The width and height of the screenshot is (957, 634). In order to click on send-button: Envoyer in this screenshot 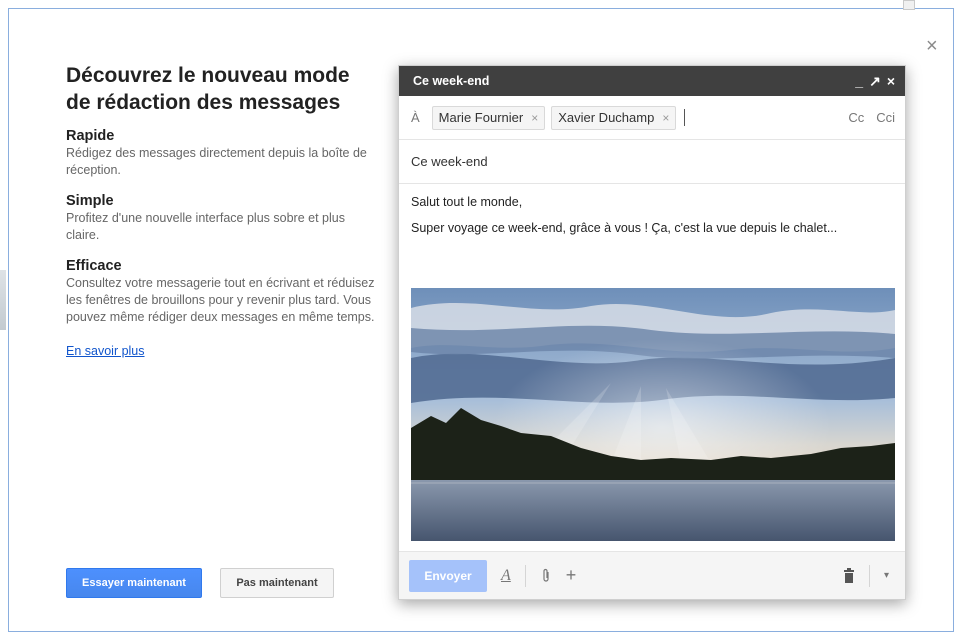, I will do `click(448, 575)`.